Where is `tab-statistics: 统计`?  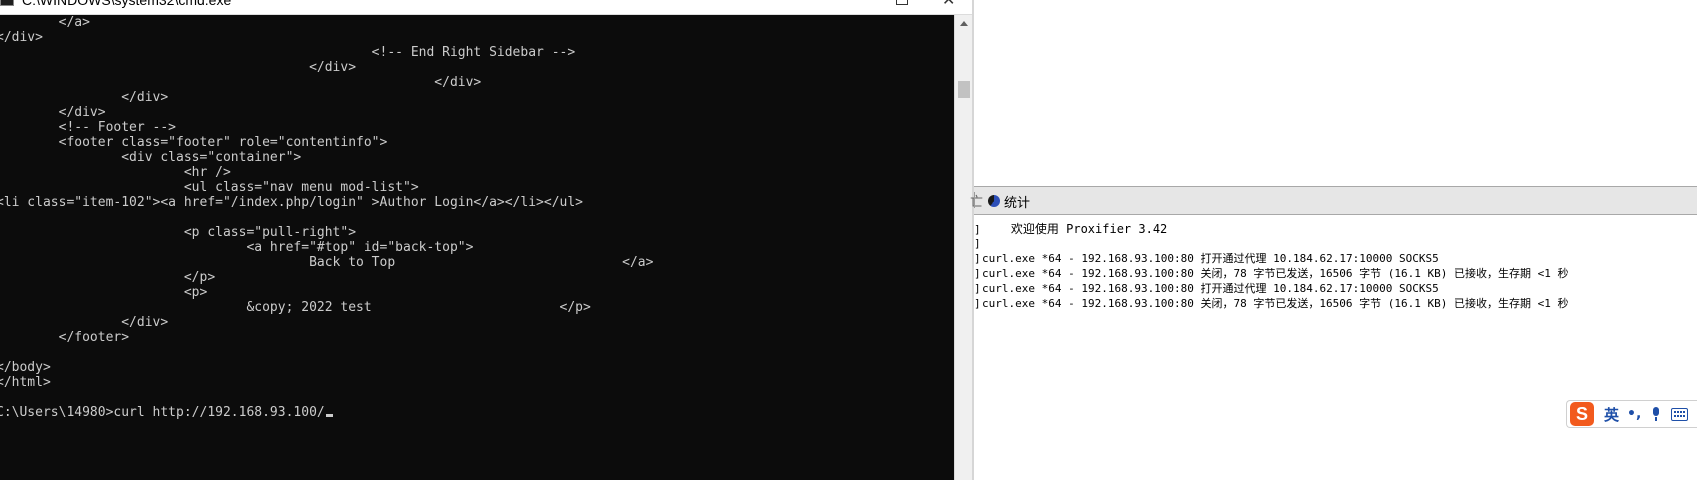
tab-statistics: 统计 is located at coordinates (1009, 201).